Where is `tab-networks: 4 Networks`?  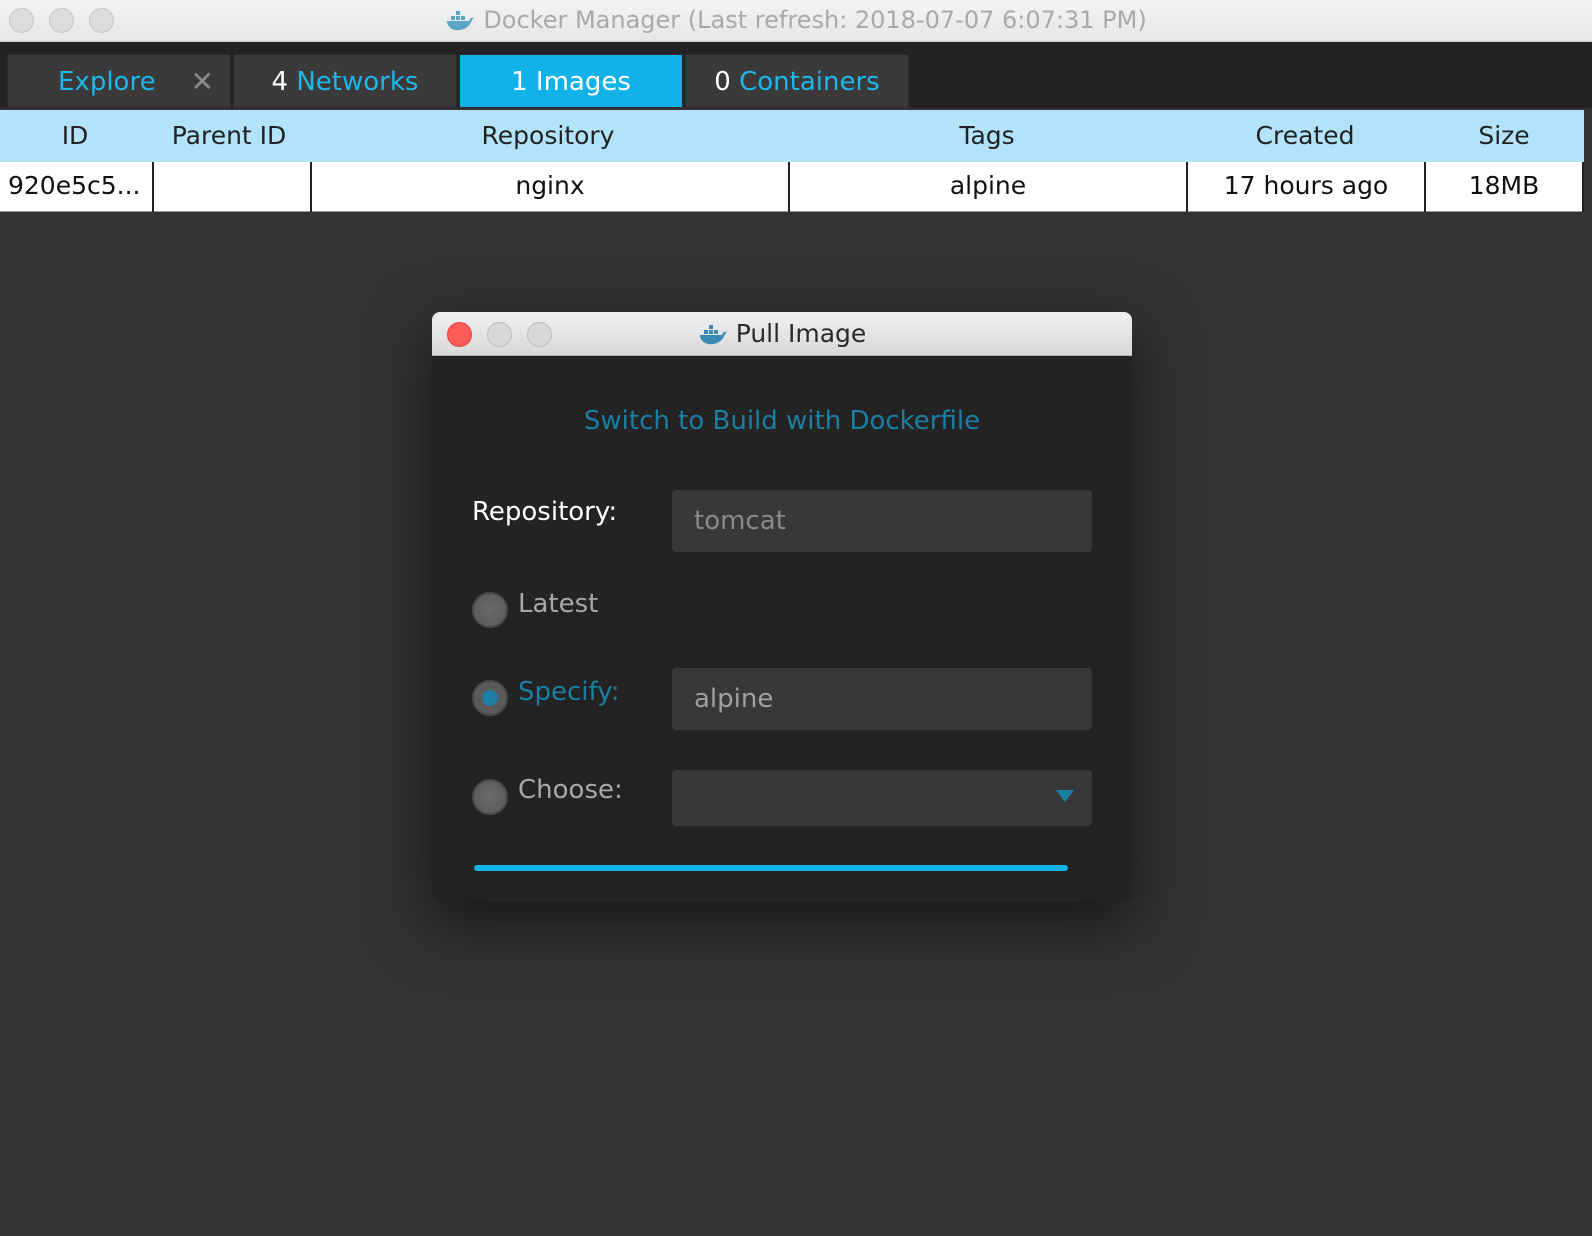
tab-networks: 4 Networks is located at coordinates (345, 81).